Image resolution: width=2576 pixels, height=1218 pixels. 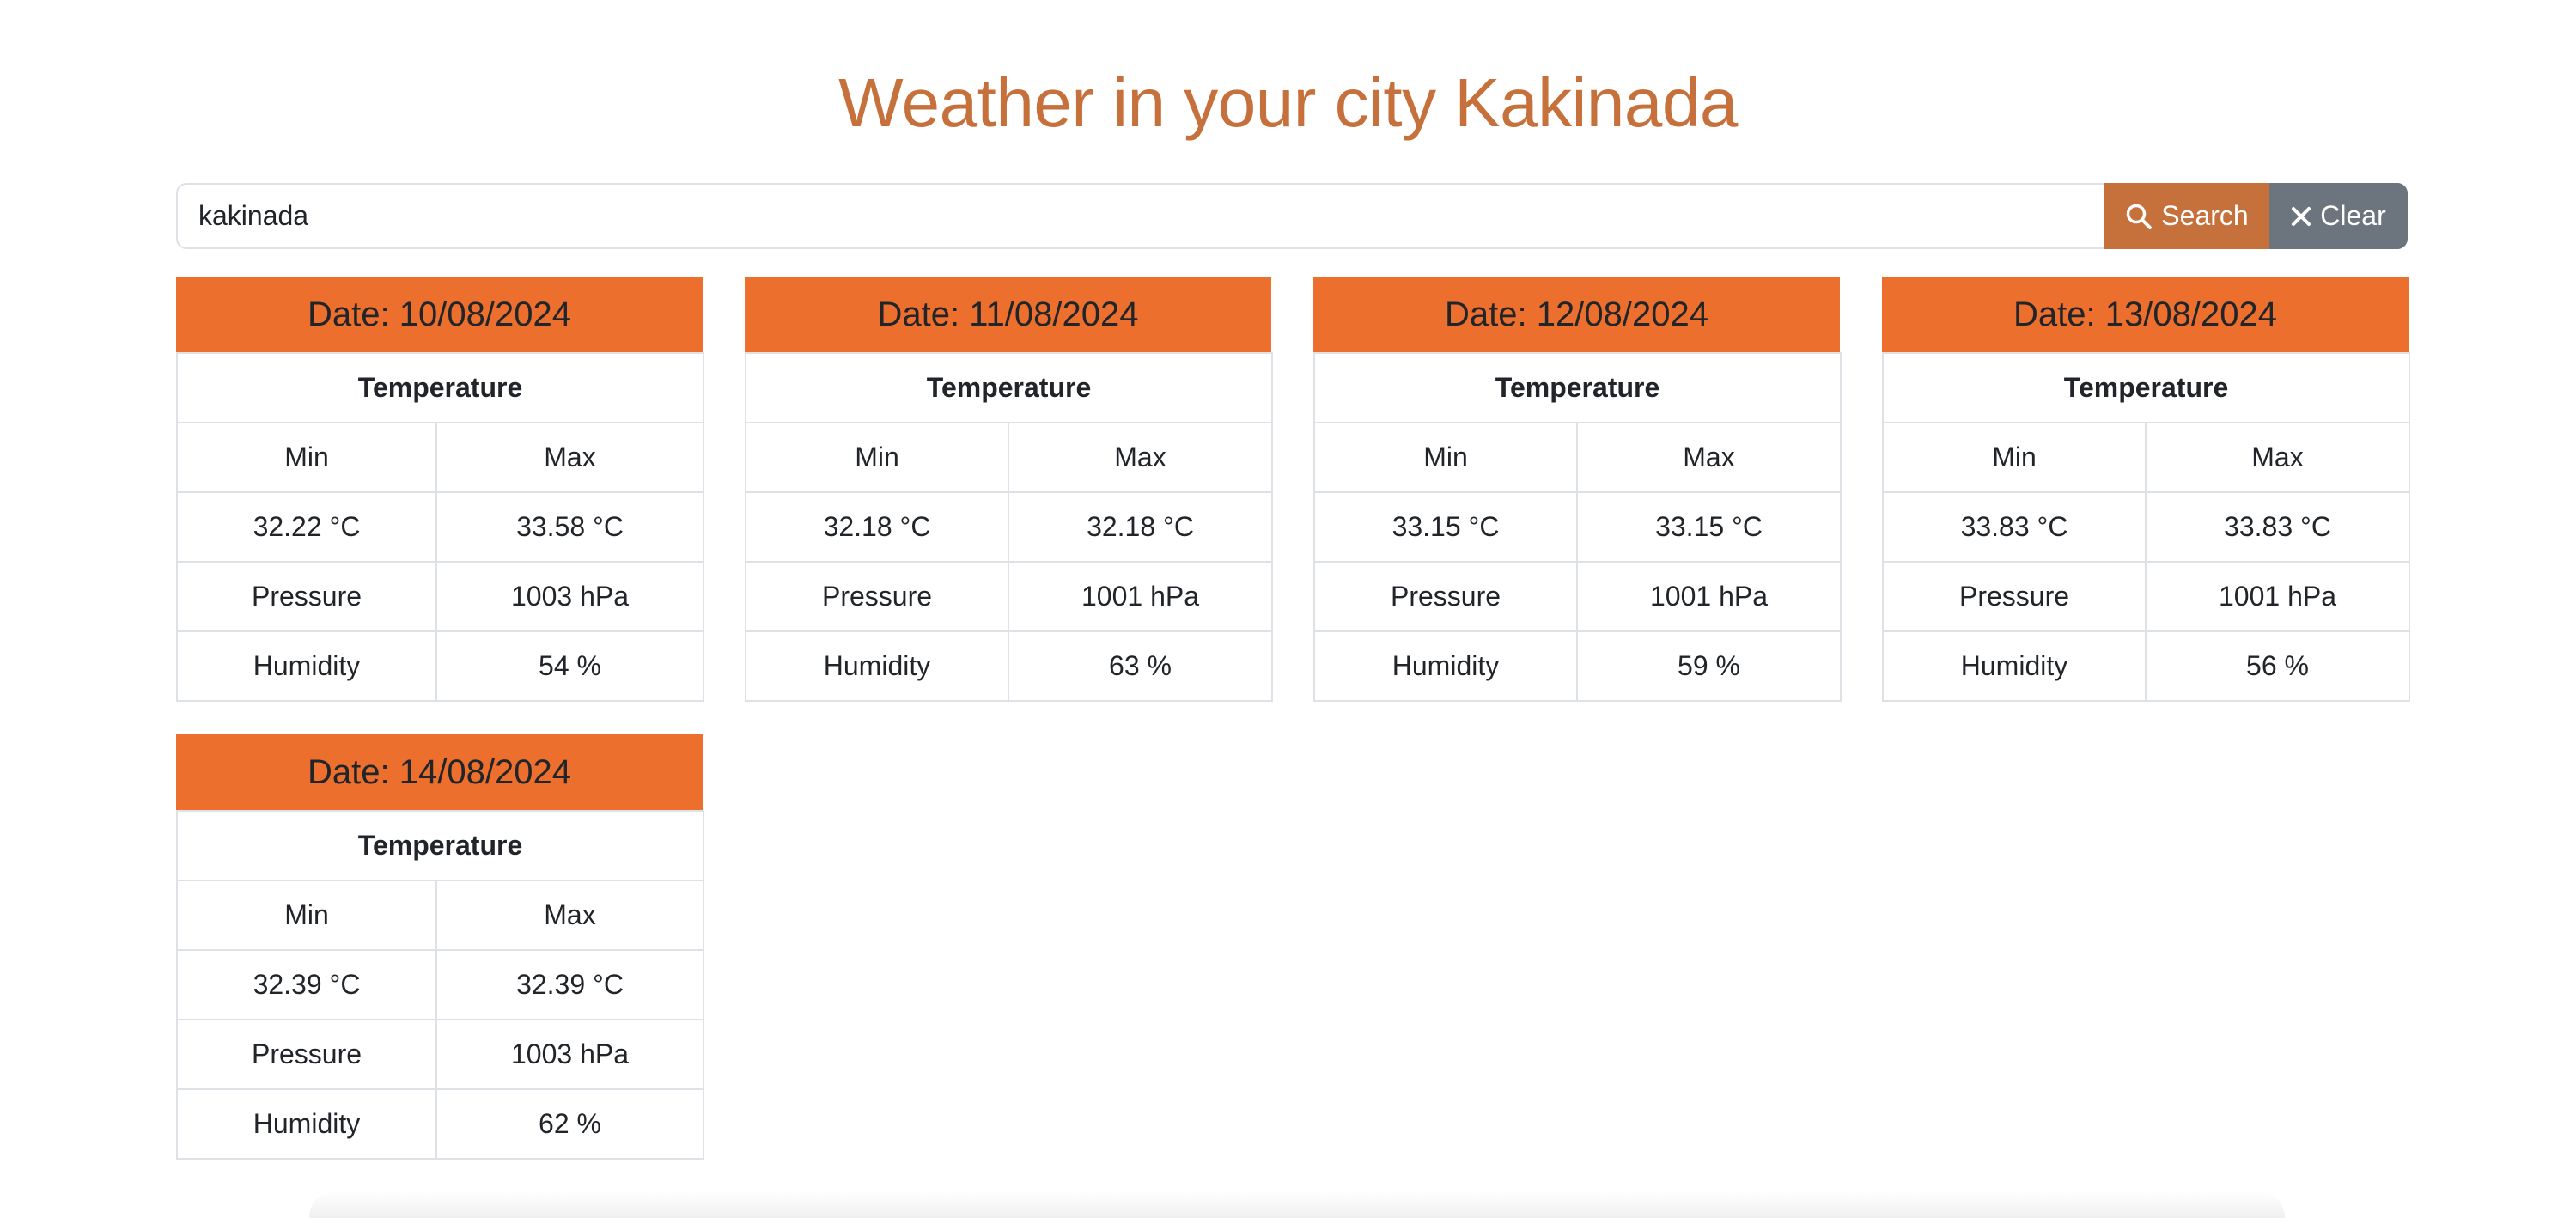 What do you see at coordinates (569, 984) in the screenshot?
I see `max-temperature-value: 32.39 °C` at bounding box center [569, 984].